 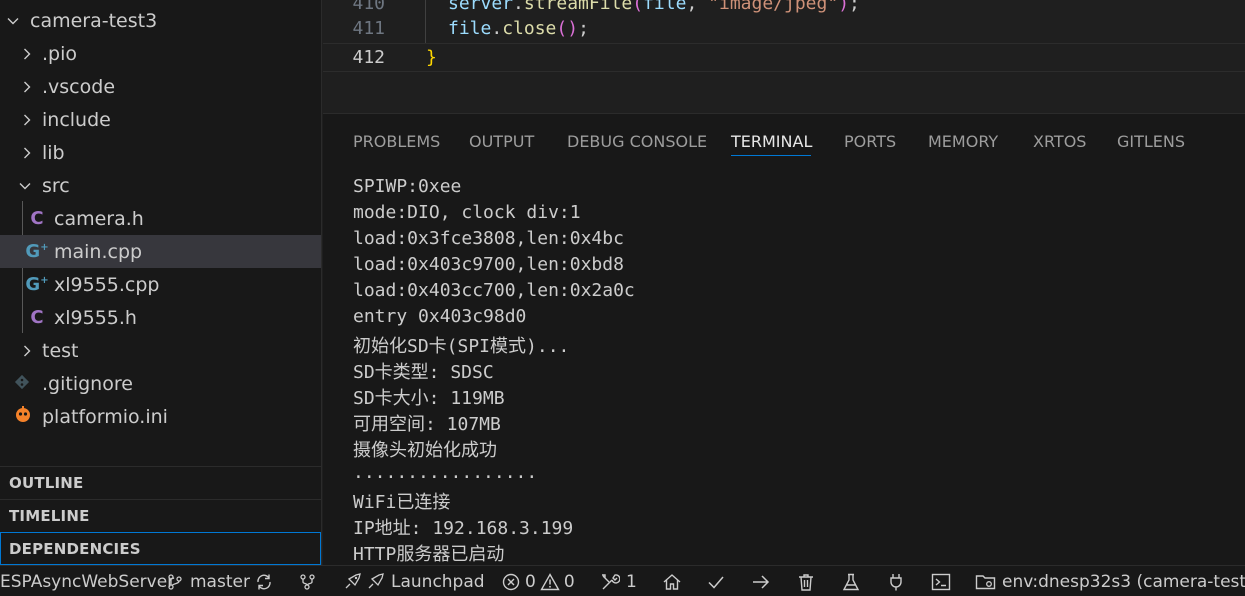 I want to click on tab-problems: PROBLEMS, so click(x=396, y=141).